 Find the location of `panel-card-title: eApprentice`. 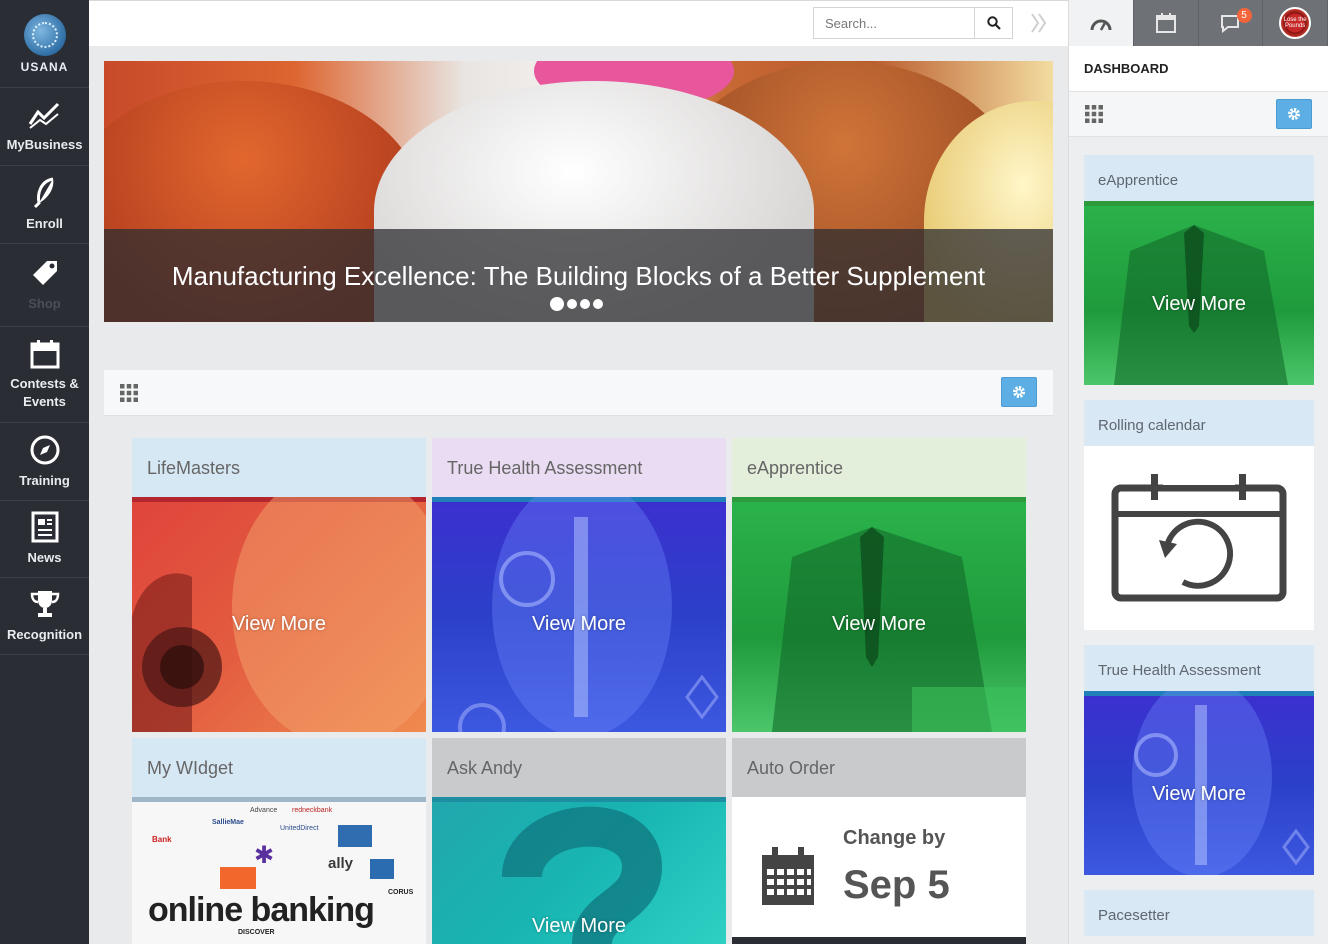

panel-card-title: eApprentice is located at coordinates (1199, 178).